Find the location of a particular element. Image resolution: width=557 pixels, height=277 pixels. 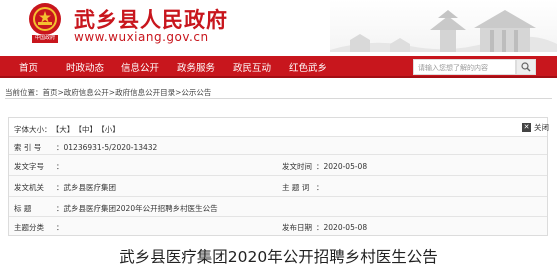

index-label: 索 引 号 is located at coordinates (28, 147).